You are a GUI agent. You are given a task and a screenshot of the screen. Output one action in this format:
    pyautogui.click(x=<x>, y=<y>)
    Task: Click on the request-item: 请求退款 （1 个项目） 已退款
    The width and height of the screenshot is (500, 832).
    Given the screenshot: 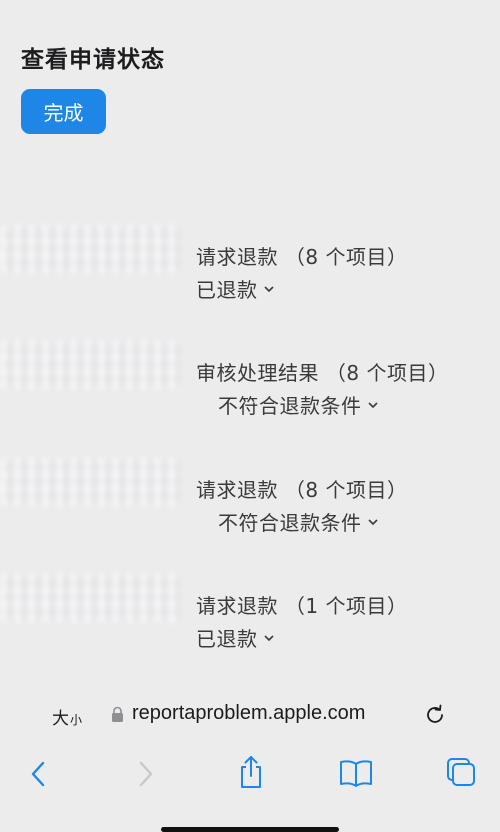 What is the action you would take?
    pyautogui.click(x=250, y=624)
    